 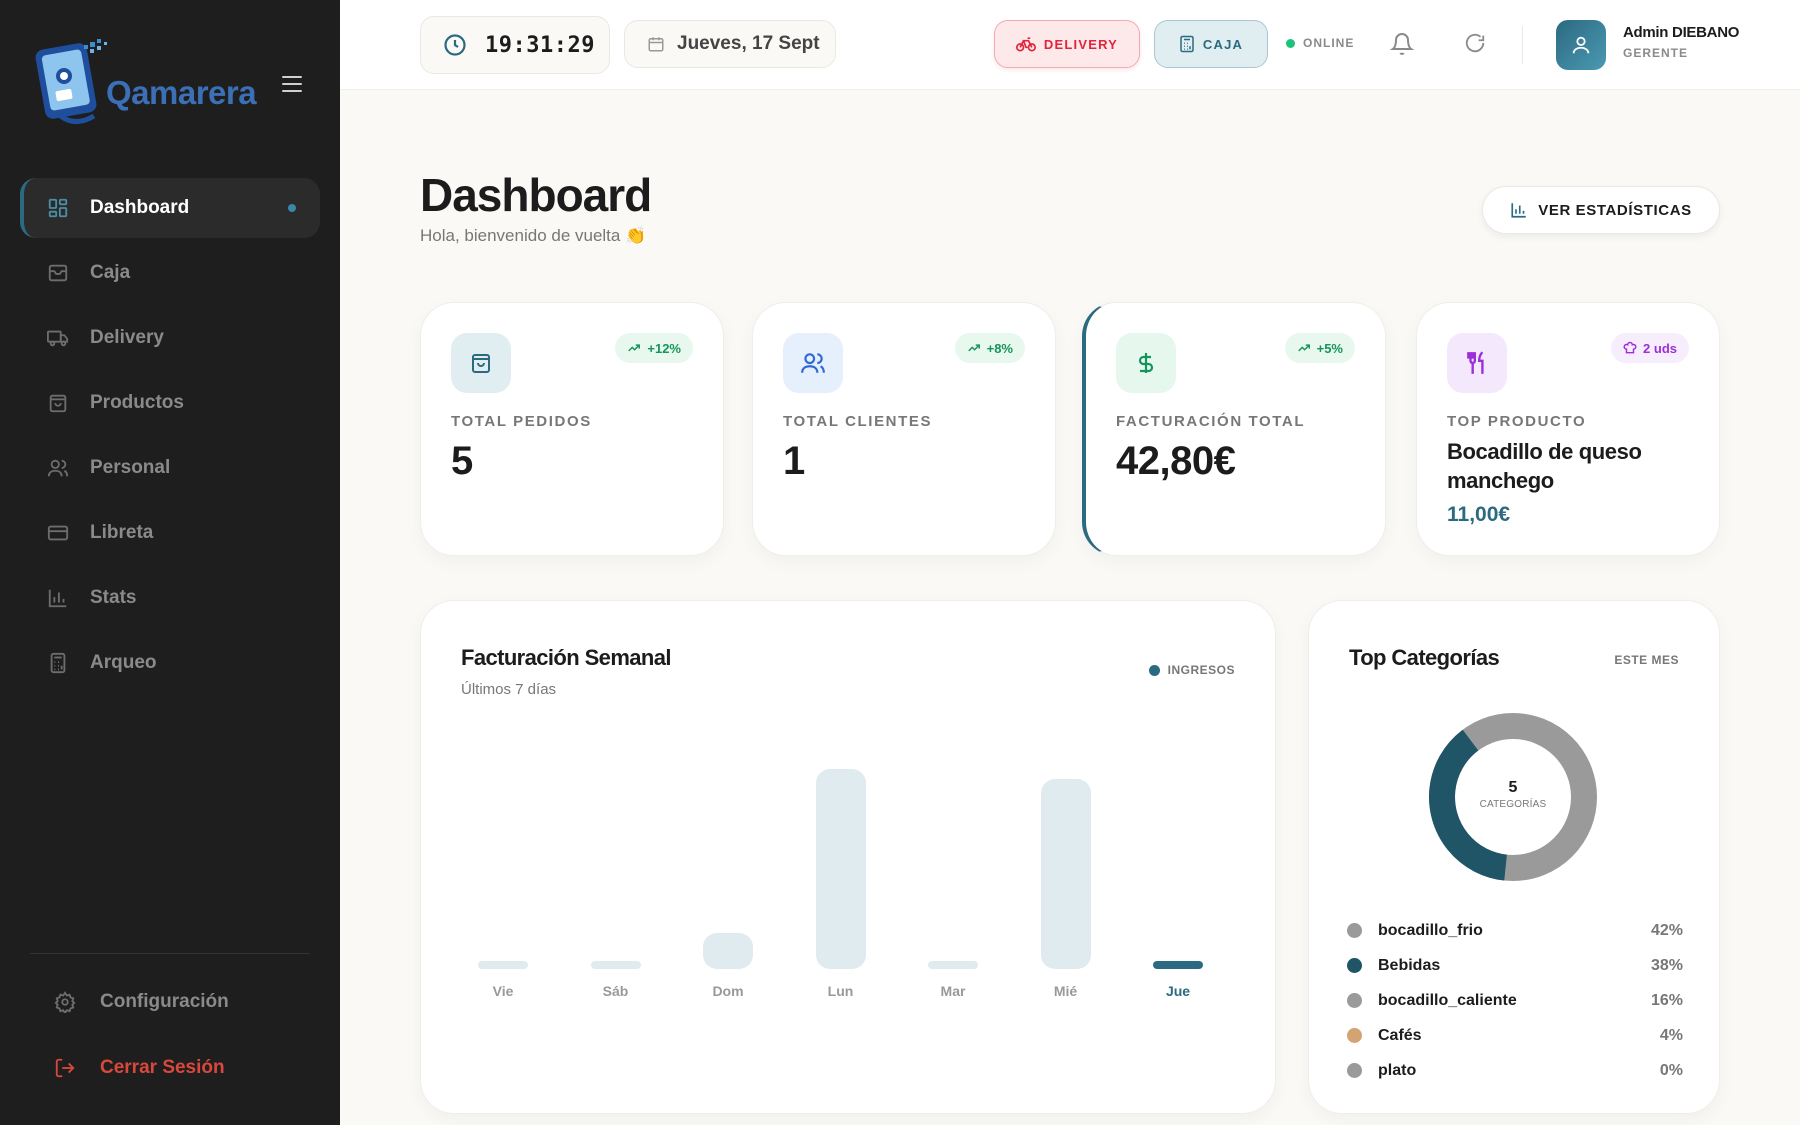 What do you see at coordinates (1522, 45) in the screenshot?
I see `topbar-divider` at bounding box center [1522, 45].